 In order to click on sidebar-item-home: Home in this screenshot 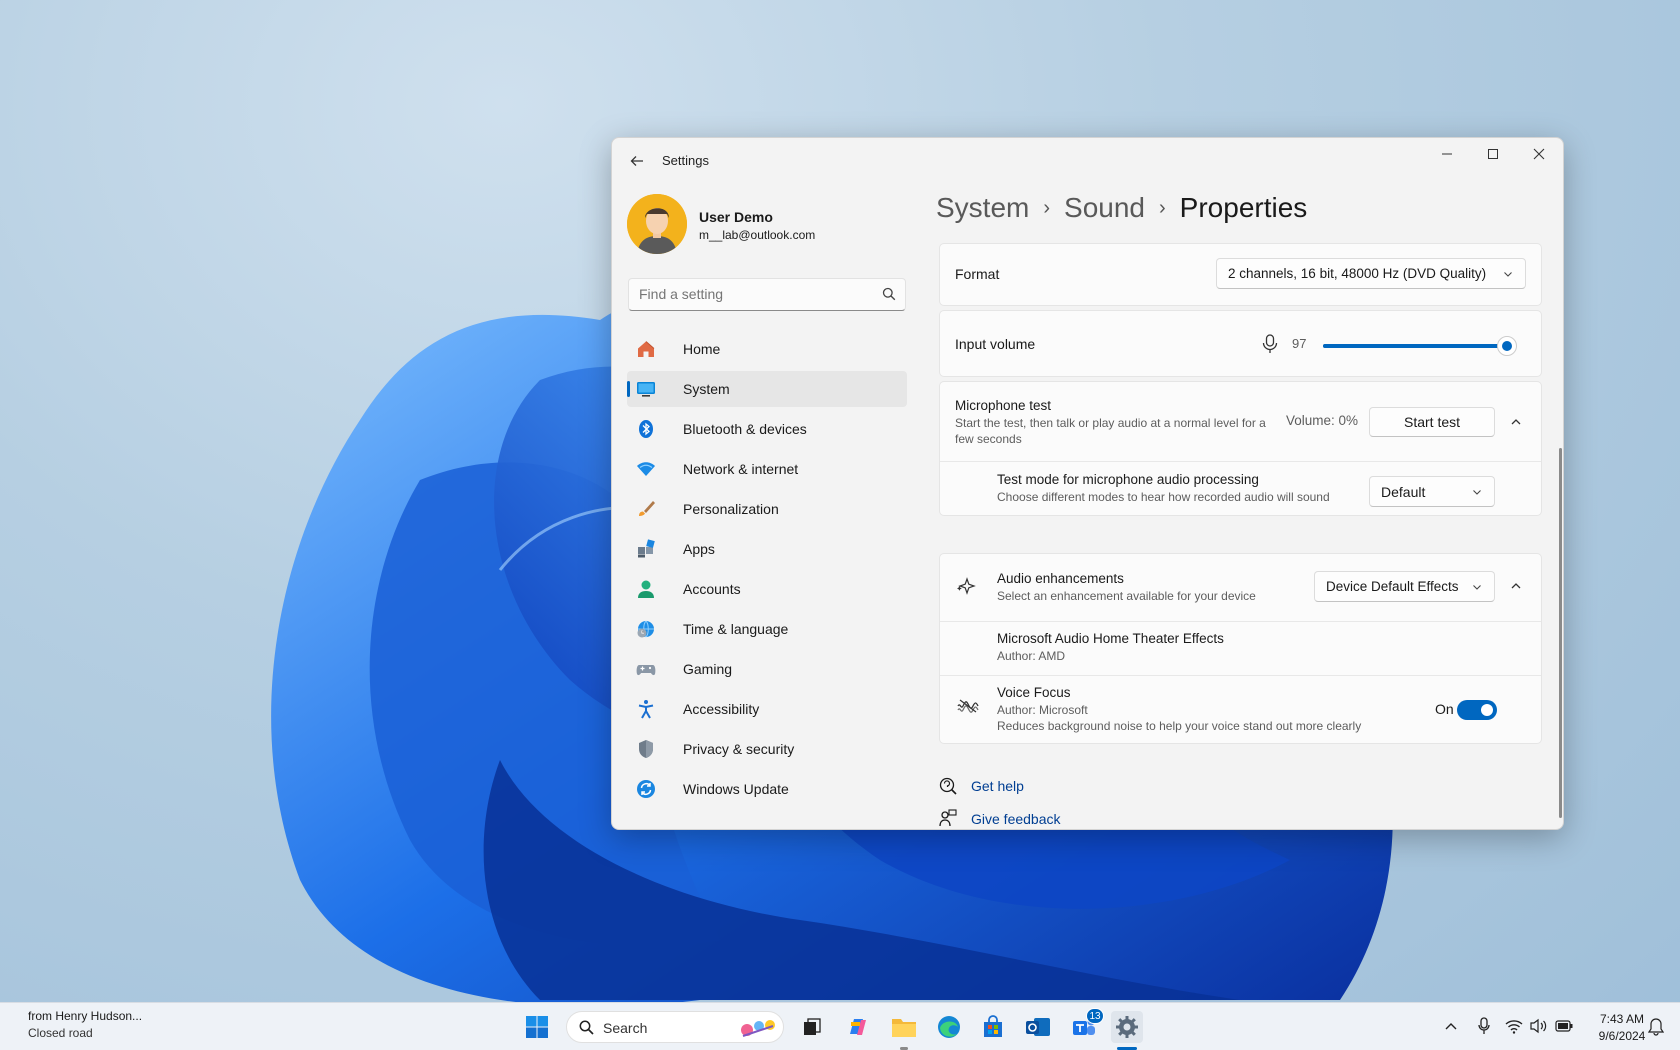, I will do `click(767, 349)`.